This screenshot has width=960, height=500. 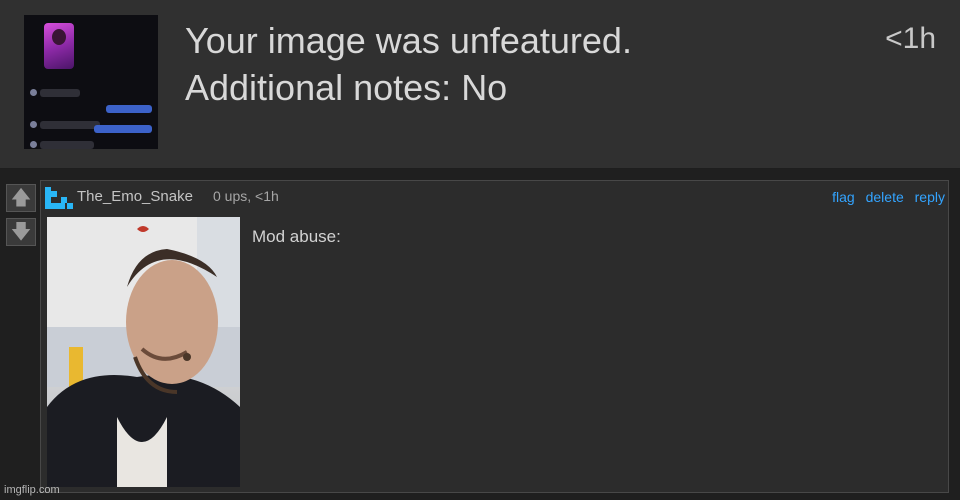 What do you see at coordinates (843, 197) in the screenshot?
I see `flag-link: flag` at bounding box center [843, 197].